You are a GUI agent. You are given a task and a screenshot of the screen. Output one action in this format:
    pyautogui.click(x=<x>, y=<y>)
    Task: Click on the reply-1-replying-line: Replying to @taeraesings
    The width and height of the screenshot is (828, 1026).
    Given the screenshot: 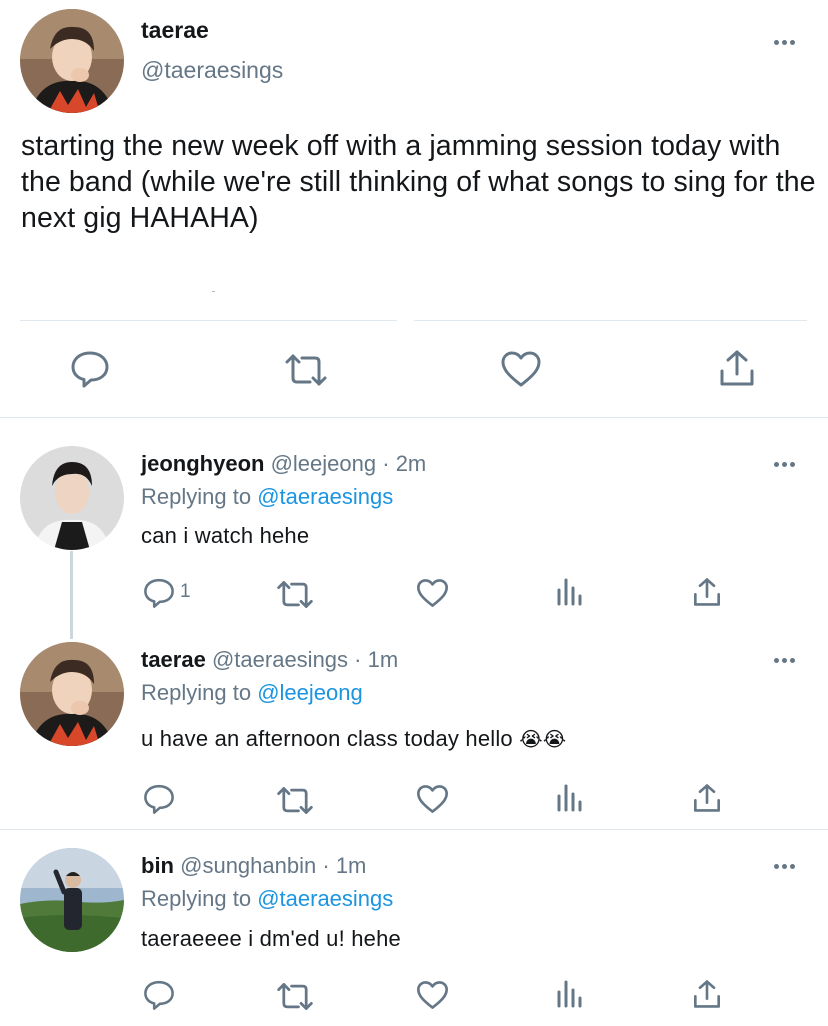 What is the action you would take?
    pyautogui.click(x=267, y=497)
    